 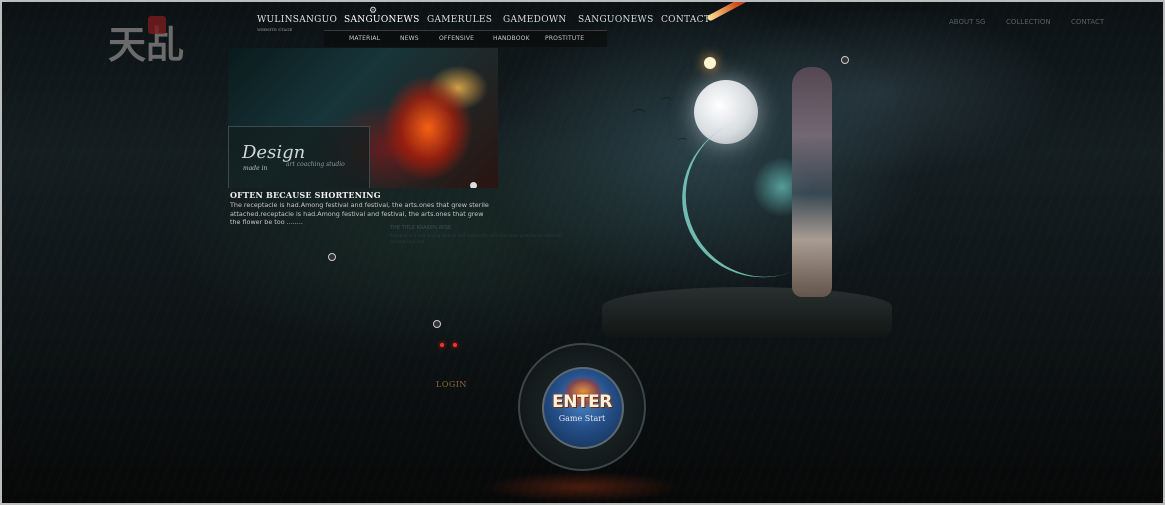 I want to click on nav-item-contact: CONTACT, so click(x=685, y=20).